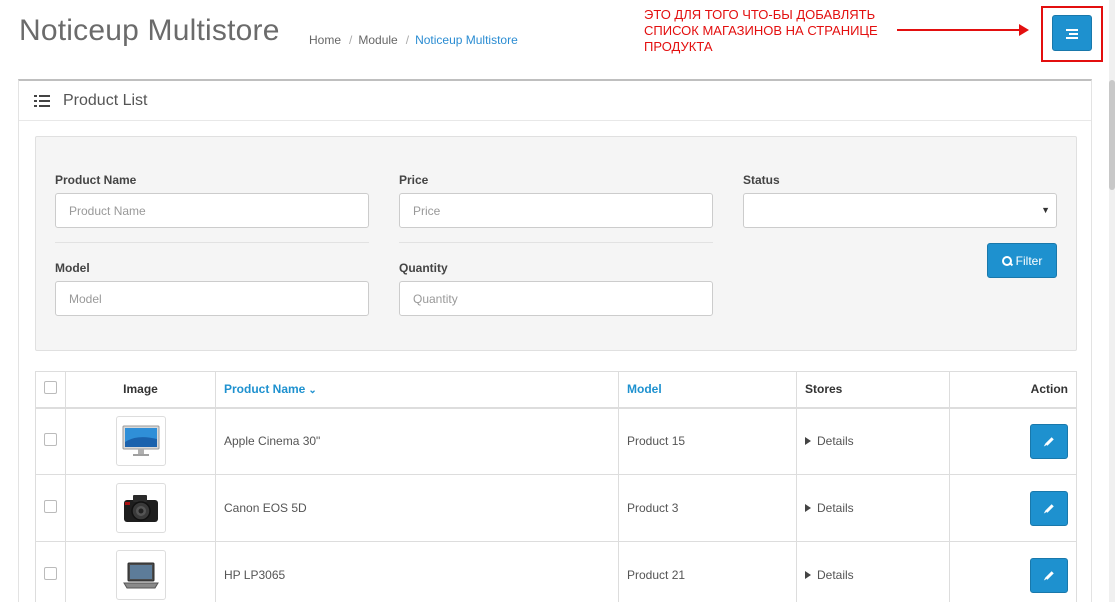  I want to click on column-action: Action, so click(1013, 390).